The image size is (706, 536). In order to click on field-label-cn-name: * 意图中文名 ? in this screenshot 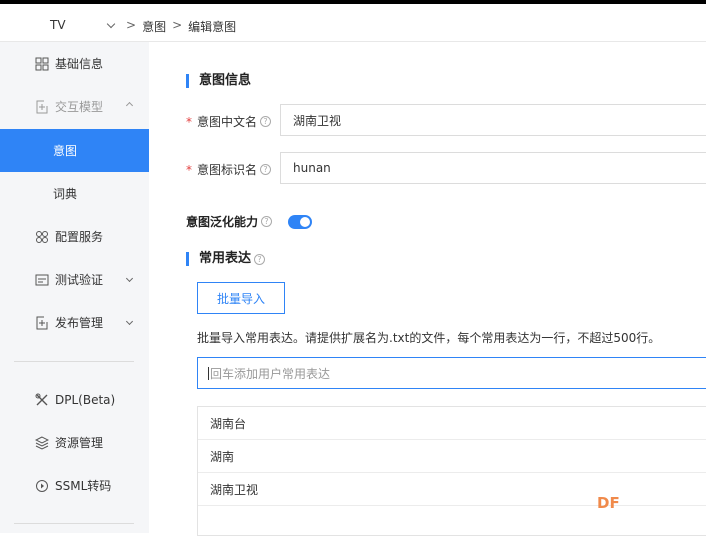, I will do `click(229, 121)`.